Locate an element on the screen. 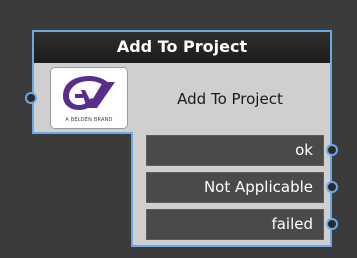  output-label: failed is located at coordinates (292, 224).